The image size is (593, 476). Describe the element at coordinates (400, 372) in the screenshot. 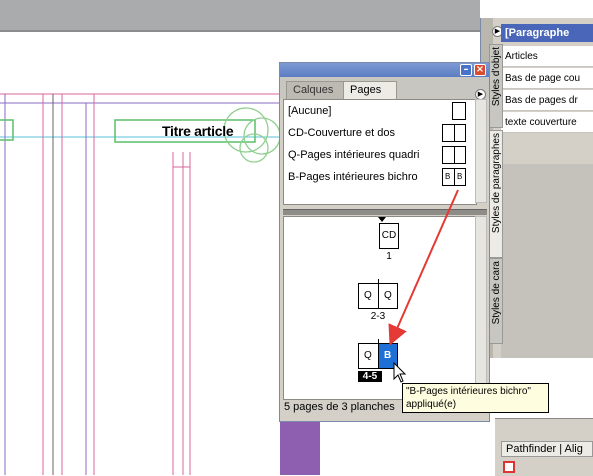

I see `mouse-cursor-icon` at that location.